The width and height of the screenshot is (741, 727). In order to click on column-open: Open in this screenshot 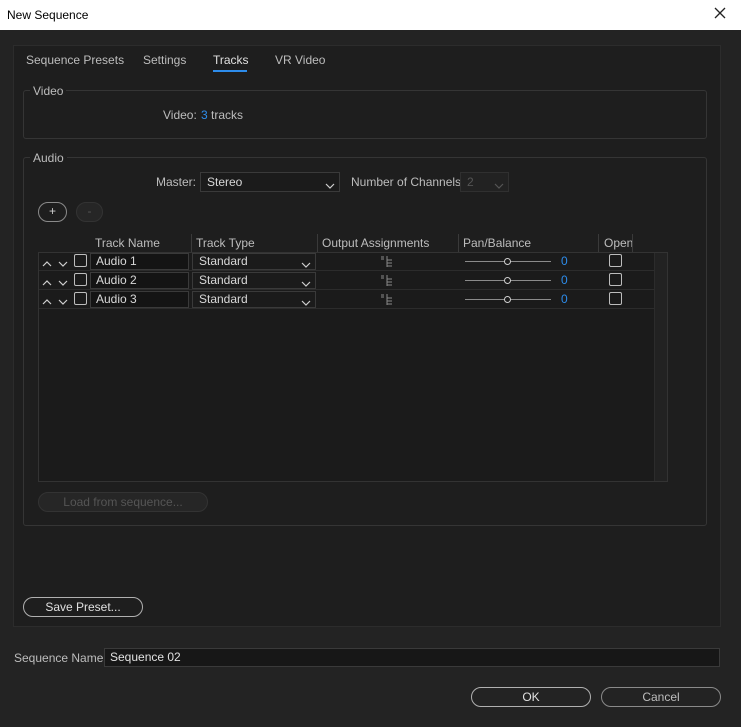, I will do `click(619, 243)`.